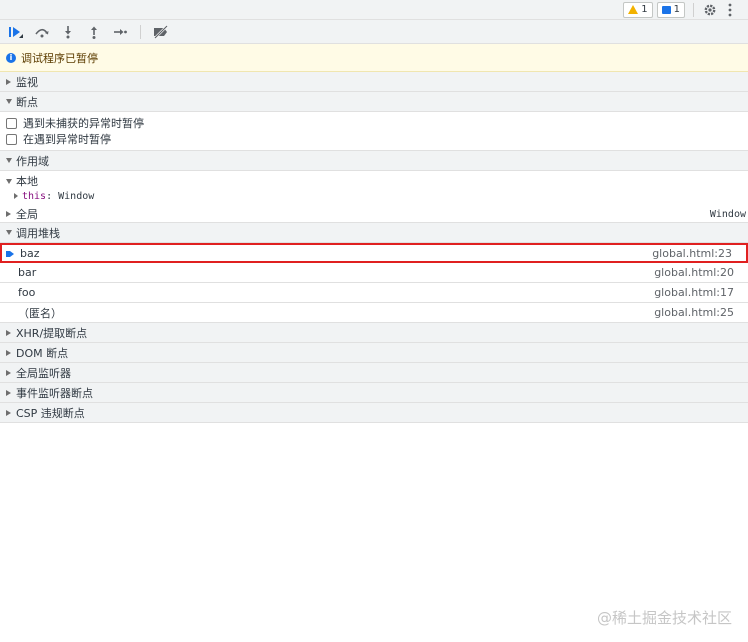 This screenshot has width=748, height=642. What do you see at coordinates (374, 233) in the screenshot?
I see `section-call-stack: 调用堆栈` at bounding box center [374, 233].